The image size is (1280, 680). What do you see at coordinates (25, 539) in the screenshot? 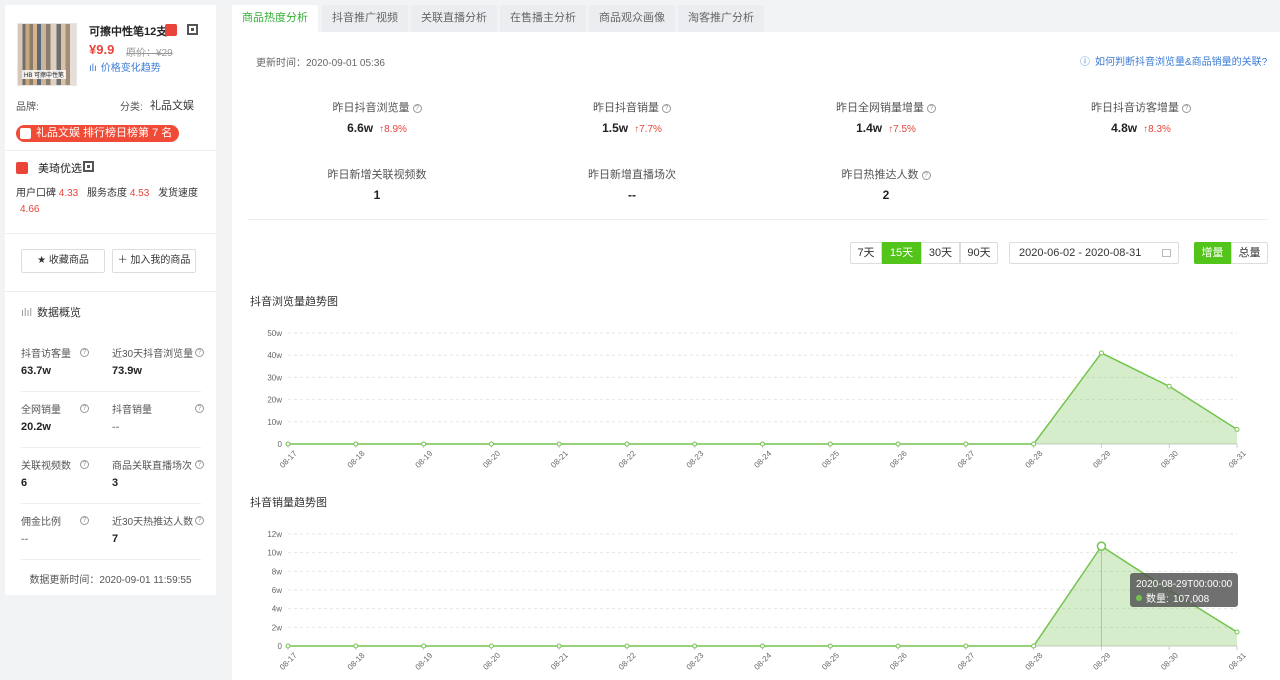
I see `overview-item-value: --` at bounding box center [25, 539].